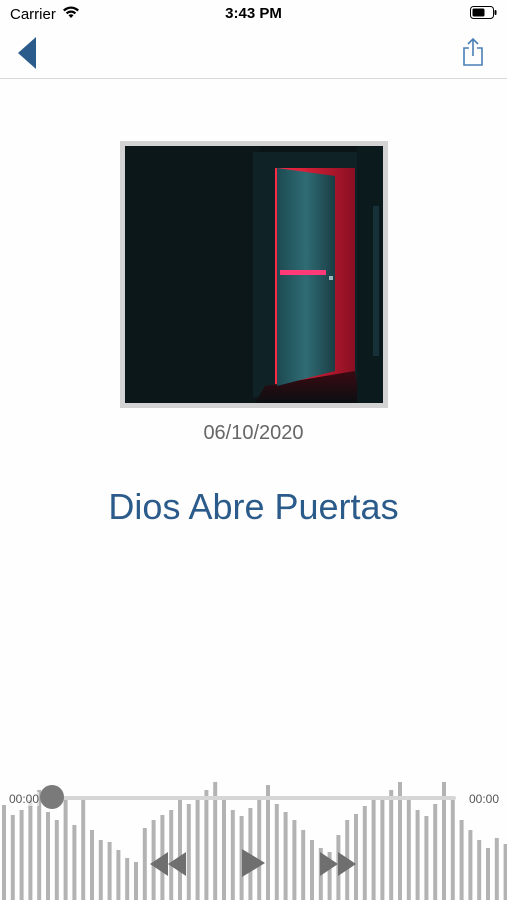  I want to click on elapsed-time: 00:00, so click(24, 799).